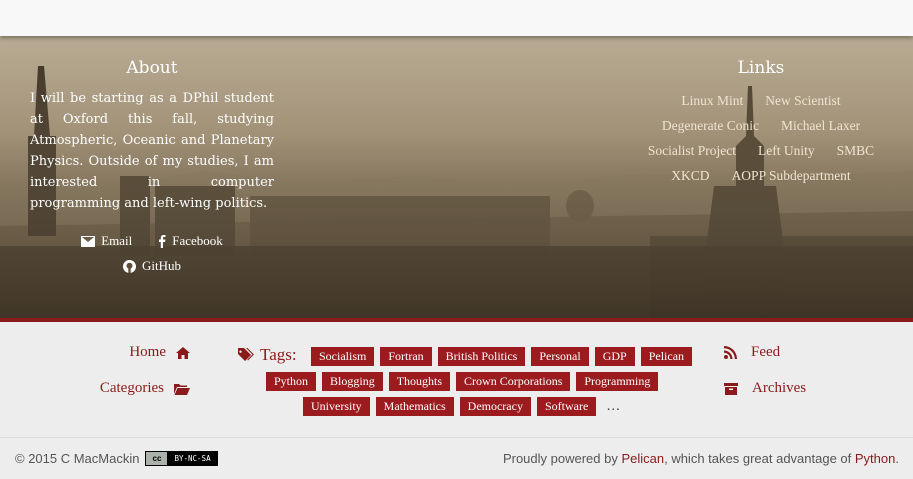  Describe the element at coordinates (161, 265) in the screenshot. I see `github-label: GitHub` at that location.